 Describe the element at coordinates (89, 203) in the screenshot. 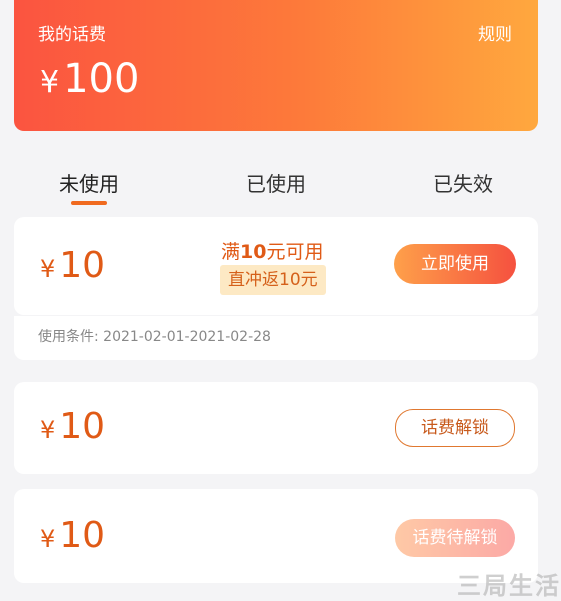

I see `active-tab-indicator` at that location.